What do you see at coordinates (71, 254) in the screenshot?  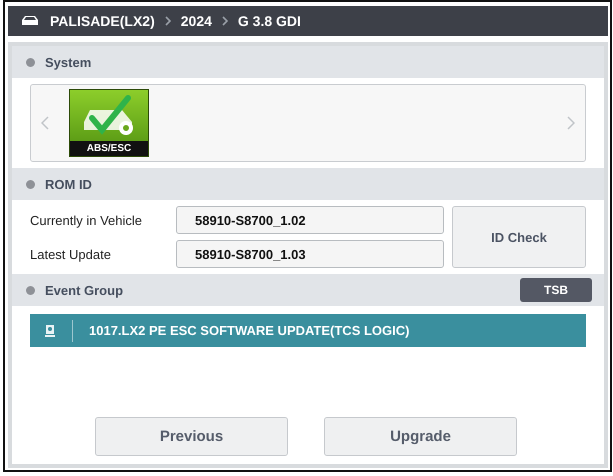 I see `field-label: Latest Update` at bounding box center [71, 254].